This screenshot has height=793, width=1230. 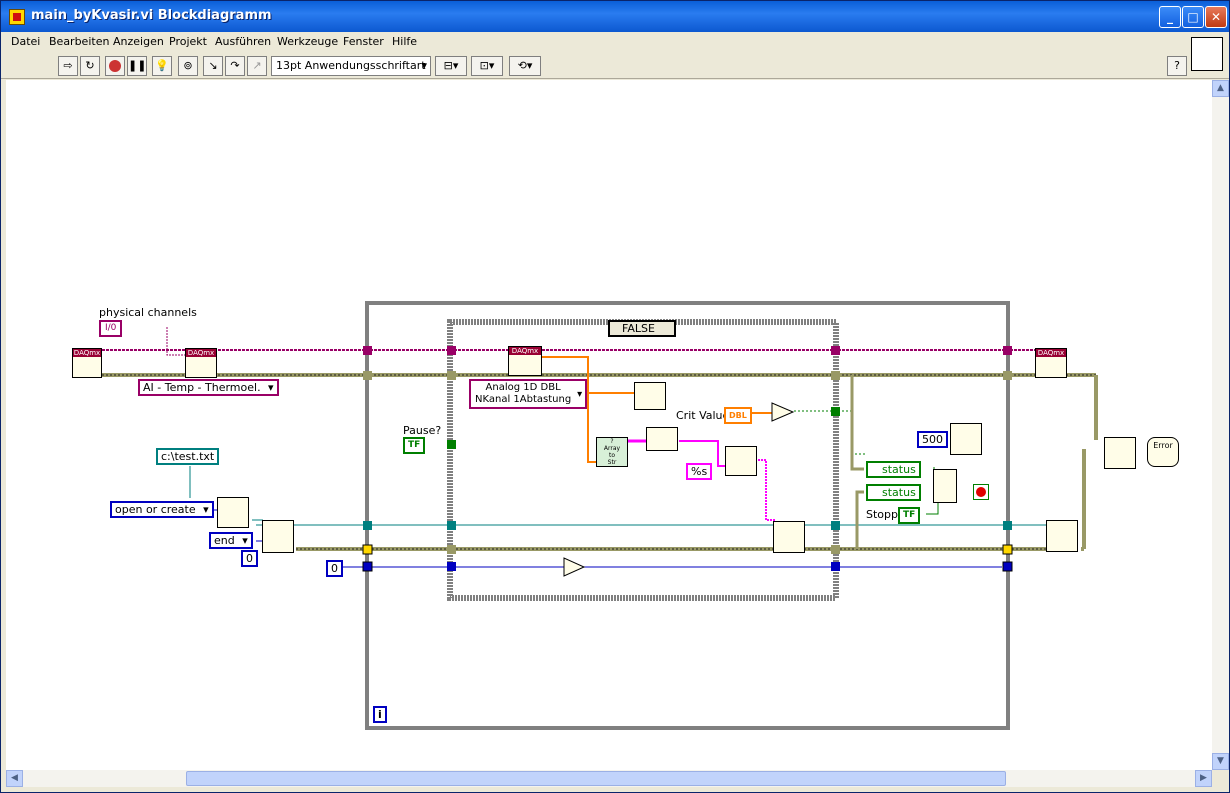 I want to click on horizontal-scrollbar: ◀ ▶, so click(x=609, y=778).